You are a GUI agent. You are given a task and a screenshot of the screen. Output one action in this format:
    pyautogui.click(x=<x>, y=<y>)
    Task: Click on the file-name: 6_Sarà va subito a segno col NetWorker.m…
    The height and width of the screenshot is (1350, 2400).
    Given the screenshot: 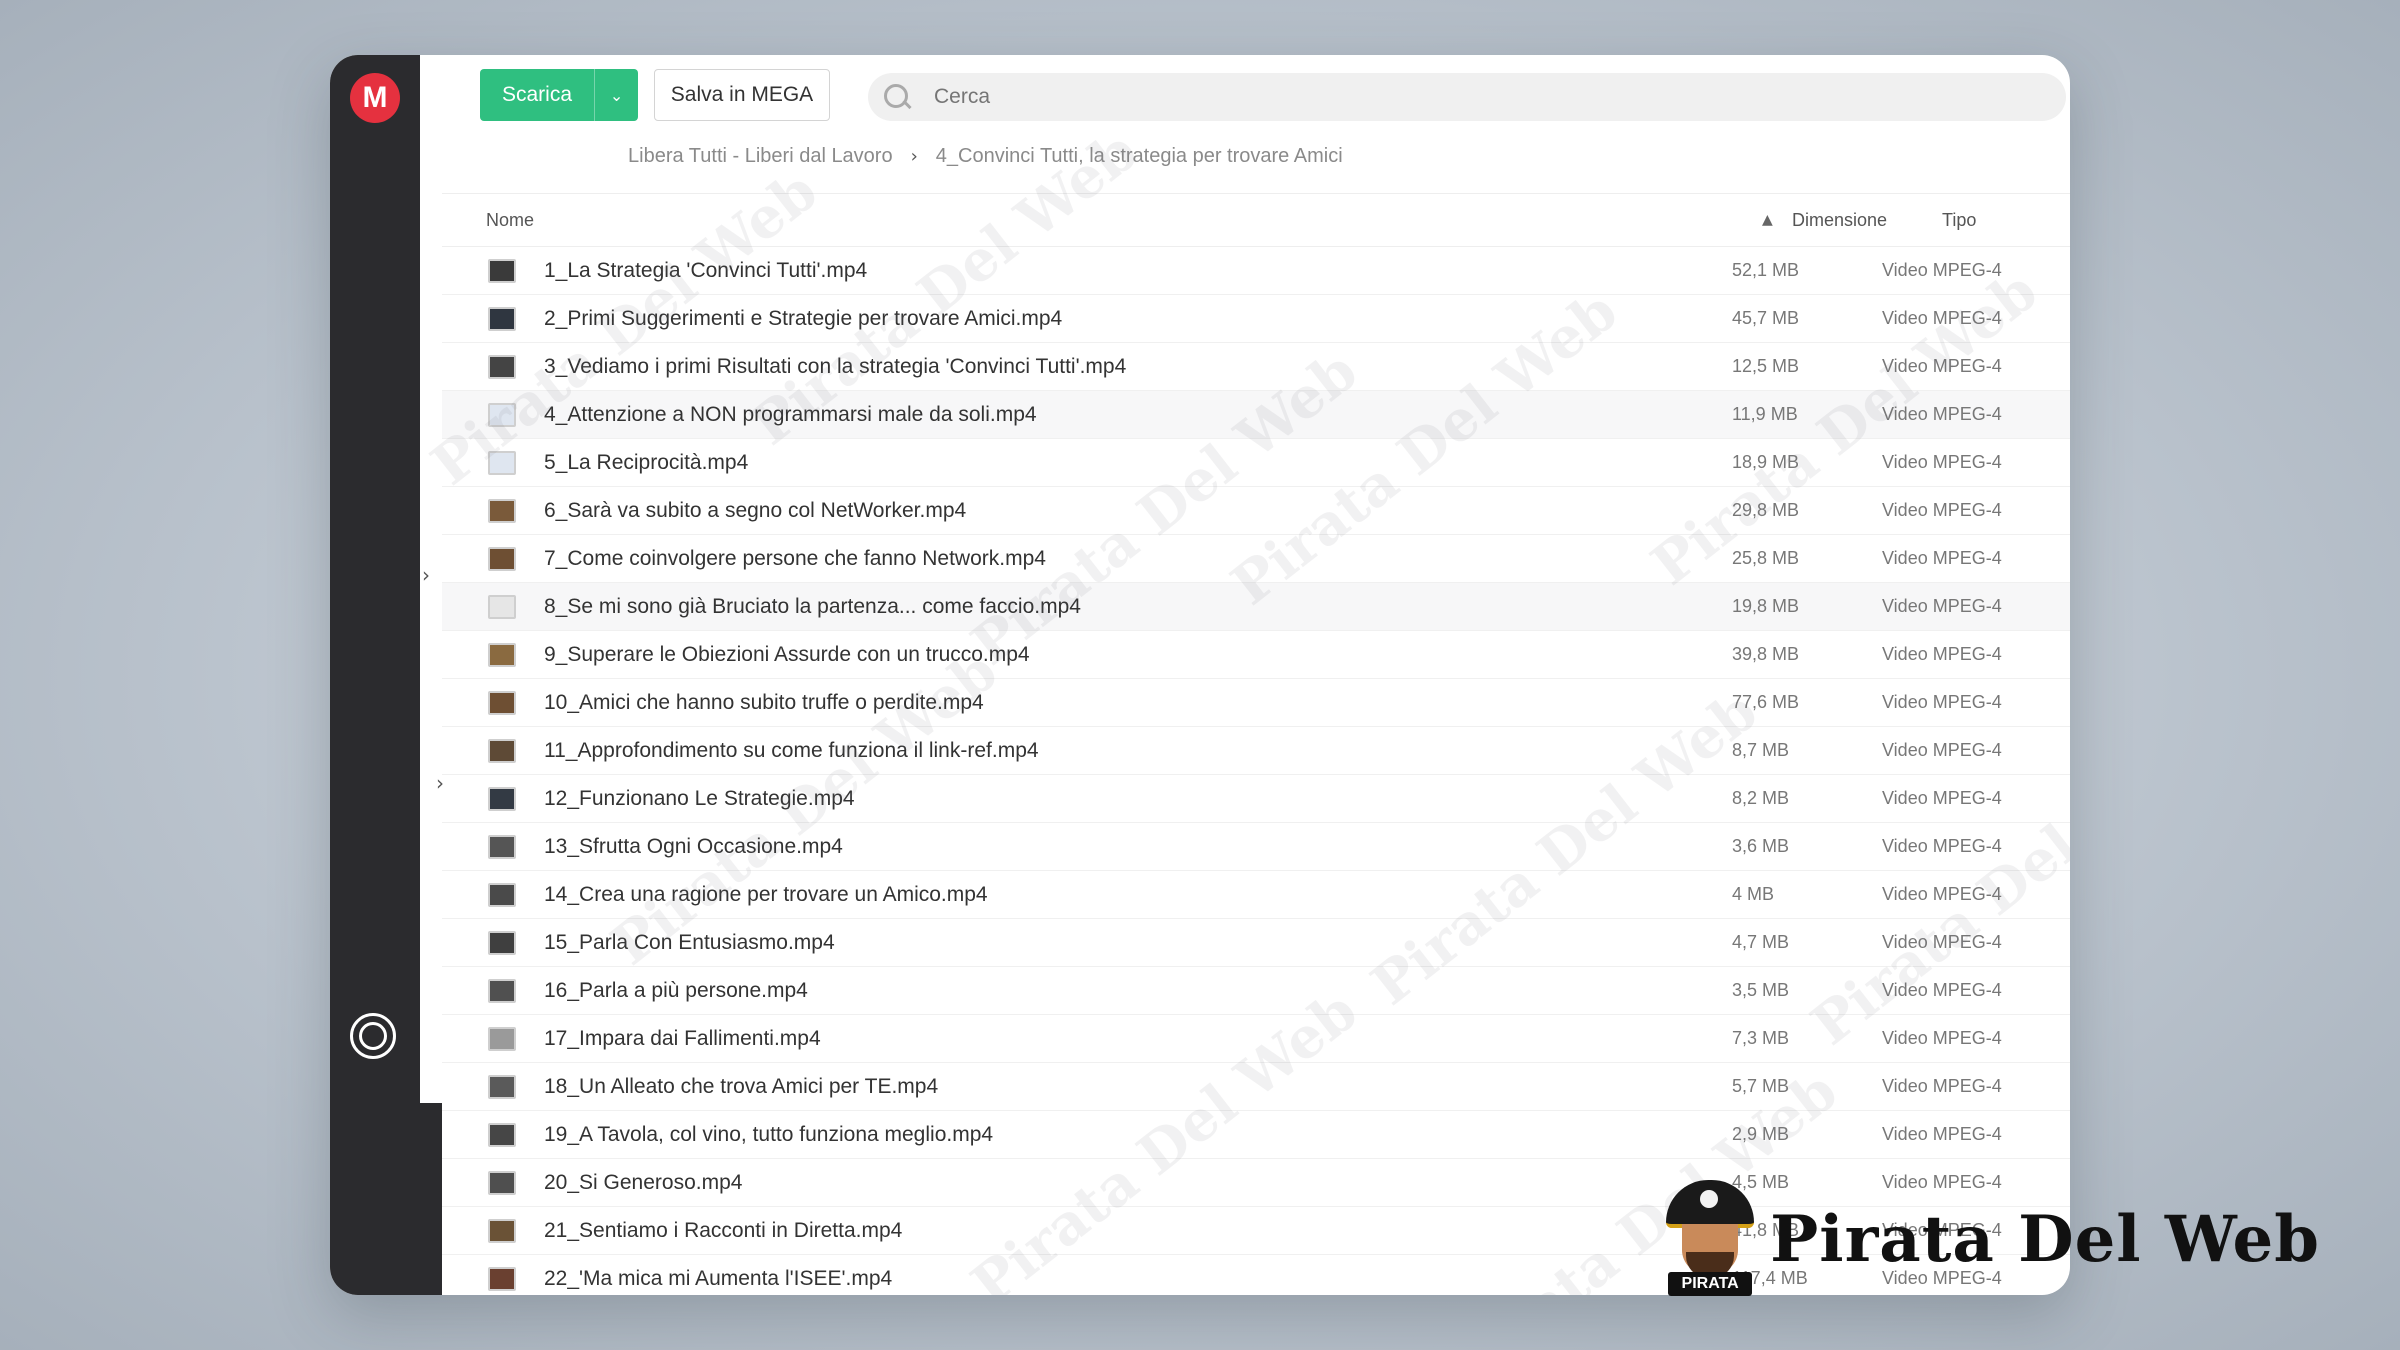 What is the action you would take?
    pyautogui.click(x=755, y=510)
    